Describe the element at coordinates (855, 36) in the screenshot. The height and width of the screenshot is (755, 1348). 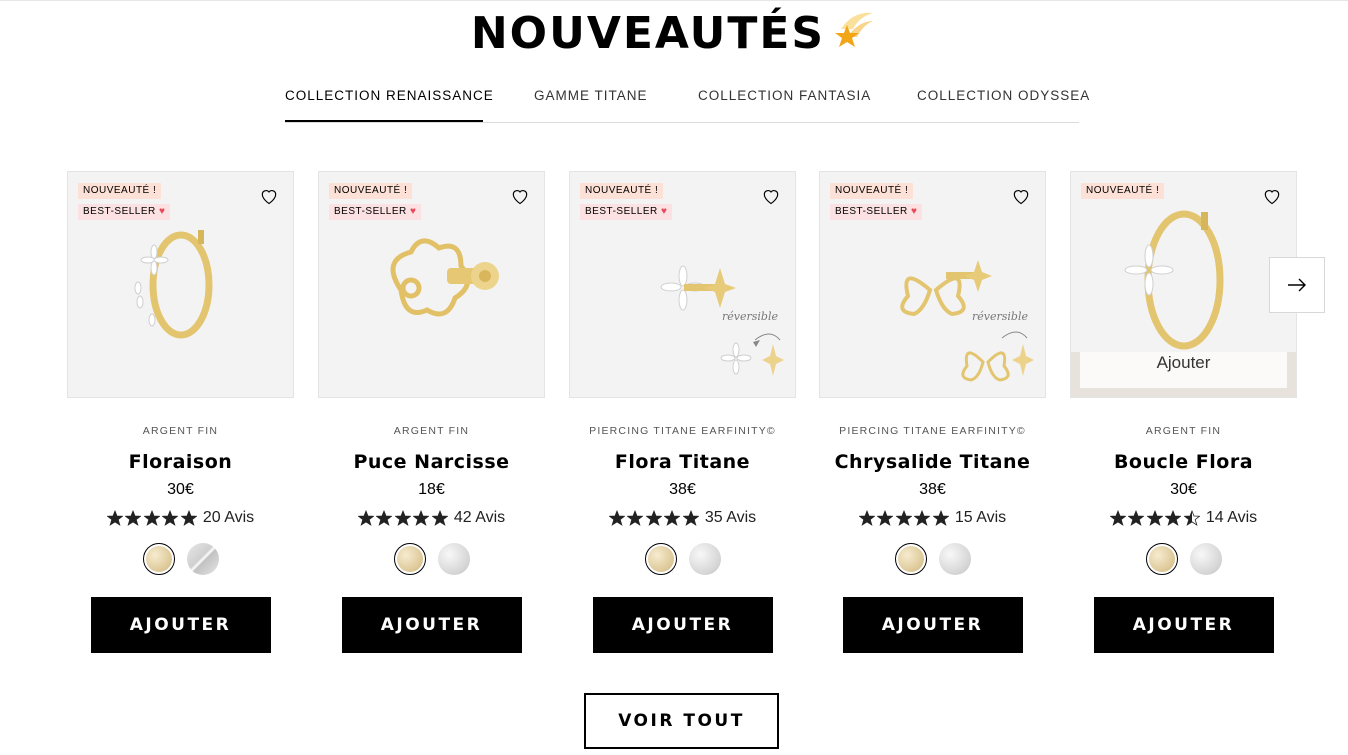
I see `shooting-star-emoji-icon` at that location.